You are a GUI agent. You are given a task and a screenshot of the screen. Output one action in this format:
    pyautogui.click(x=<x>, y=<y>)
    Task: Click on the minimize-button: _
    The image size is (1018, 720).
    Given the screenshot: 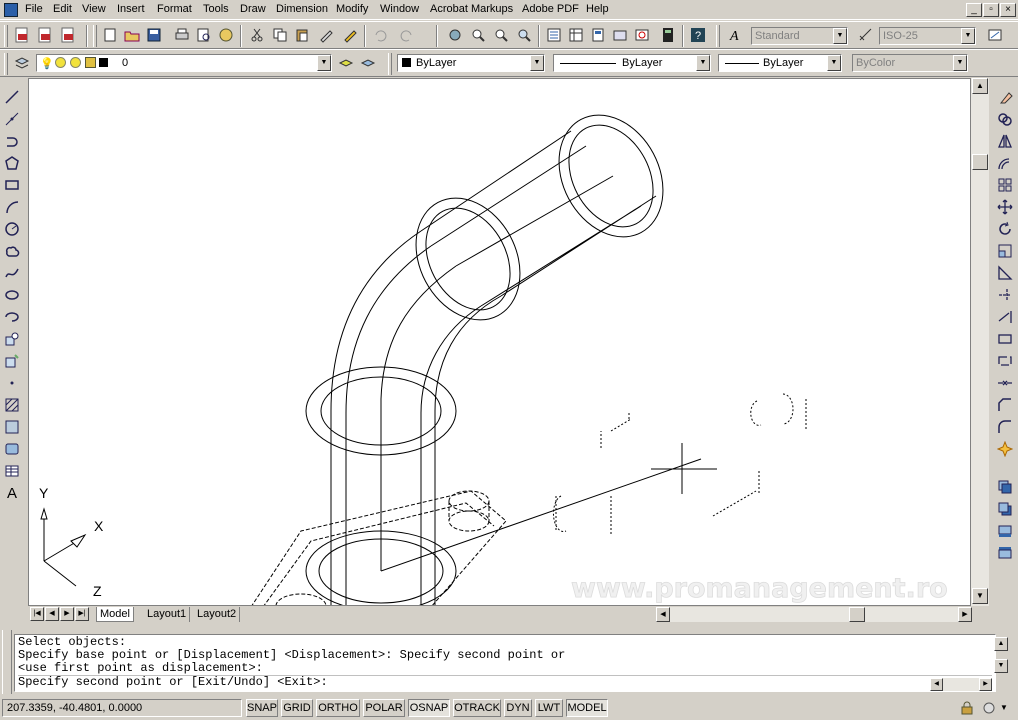 What is the action you would take?
    pyautogui.click(x=974, y=10)
    